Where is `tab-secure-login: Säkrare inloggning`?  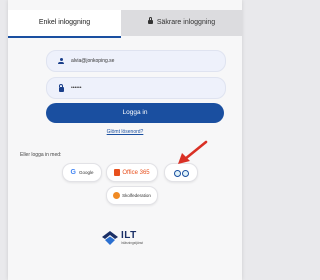 tab-secure-login: Säkrare inloggning is located at coordinates (181, 23).